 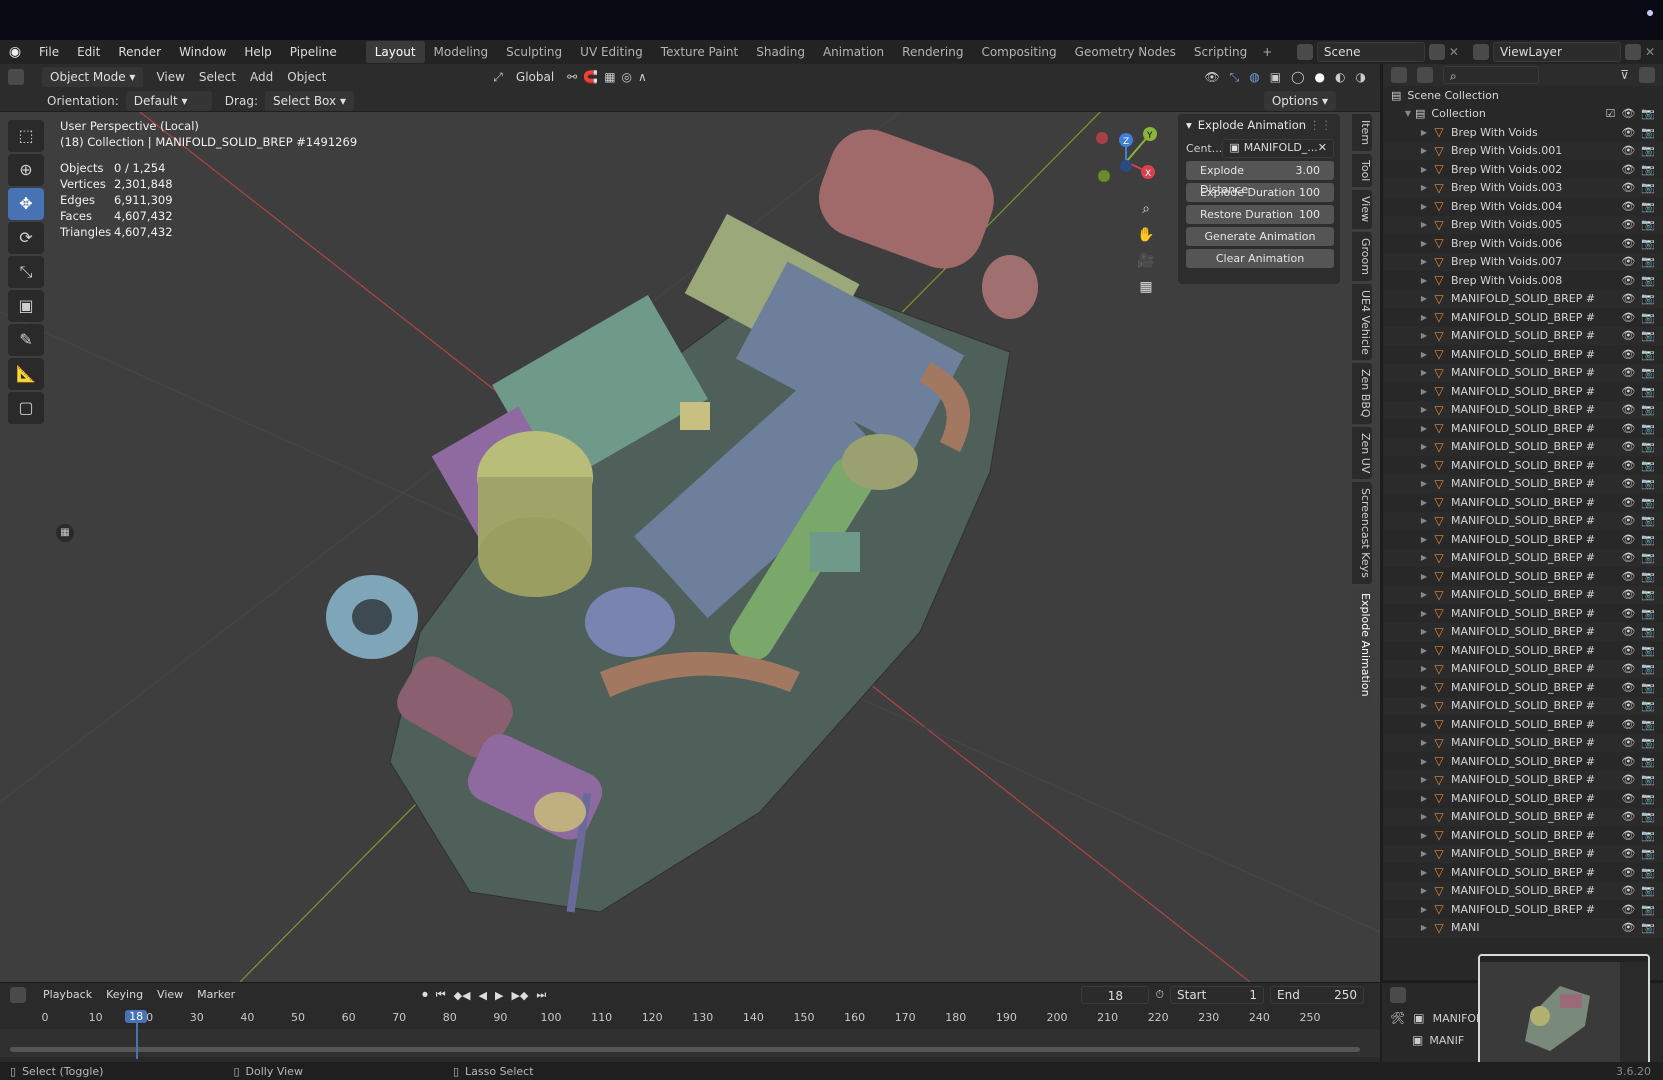 What do you see at coordinates (541, 995) in the screenshot?
I see `jump-end-icon: ⏭` at bounding box center [541, 995].